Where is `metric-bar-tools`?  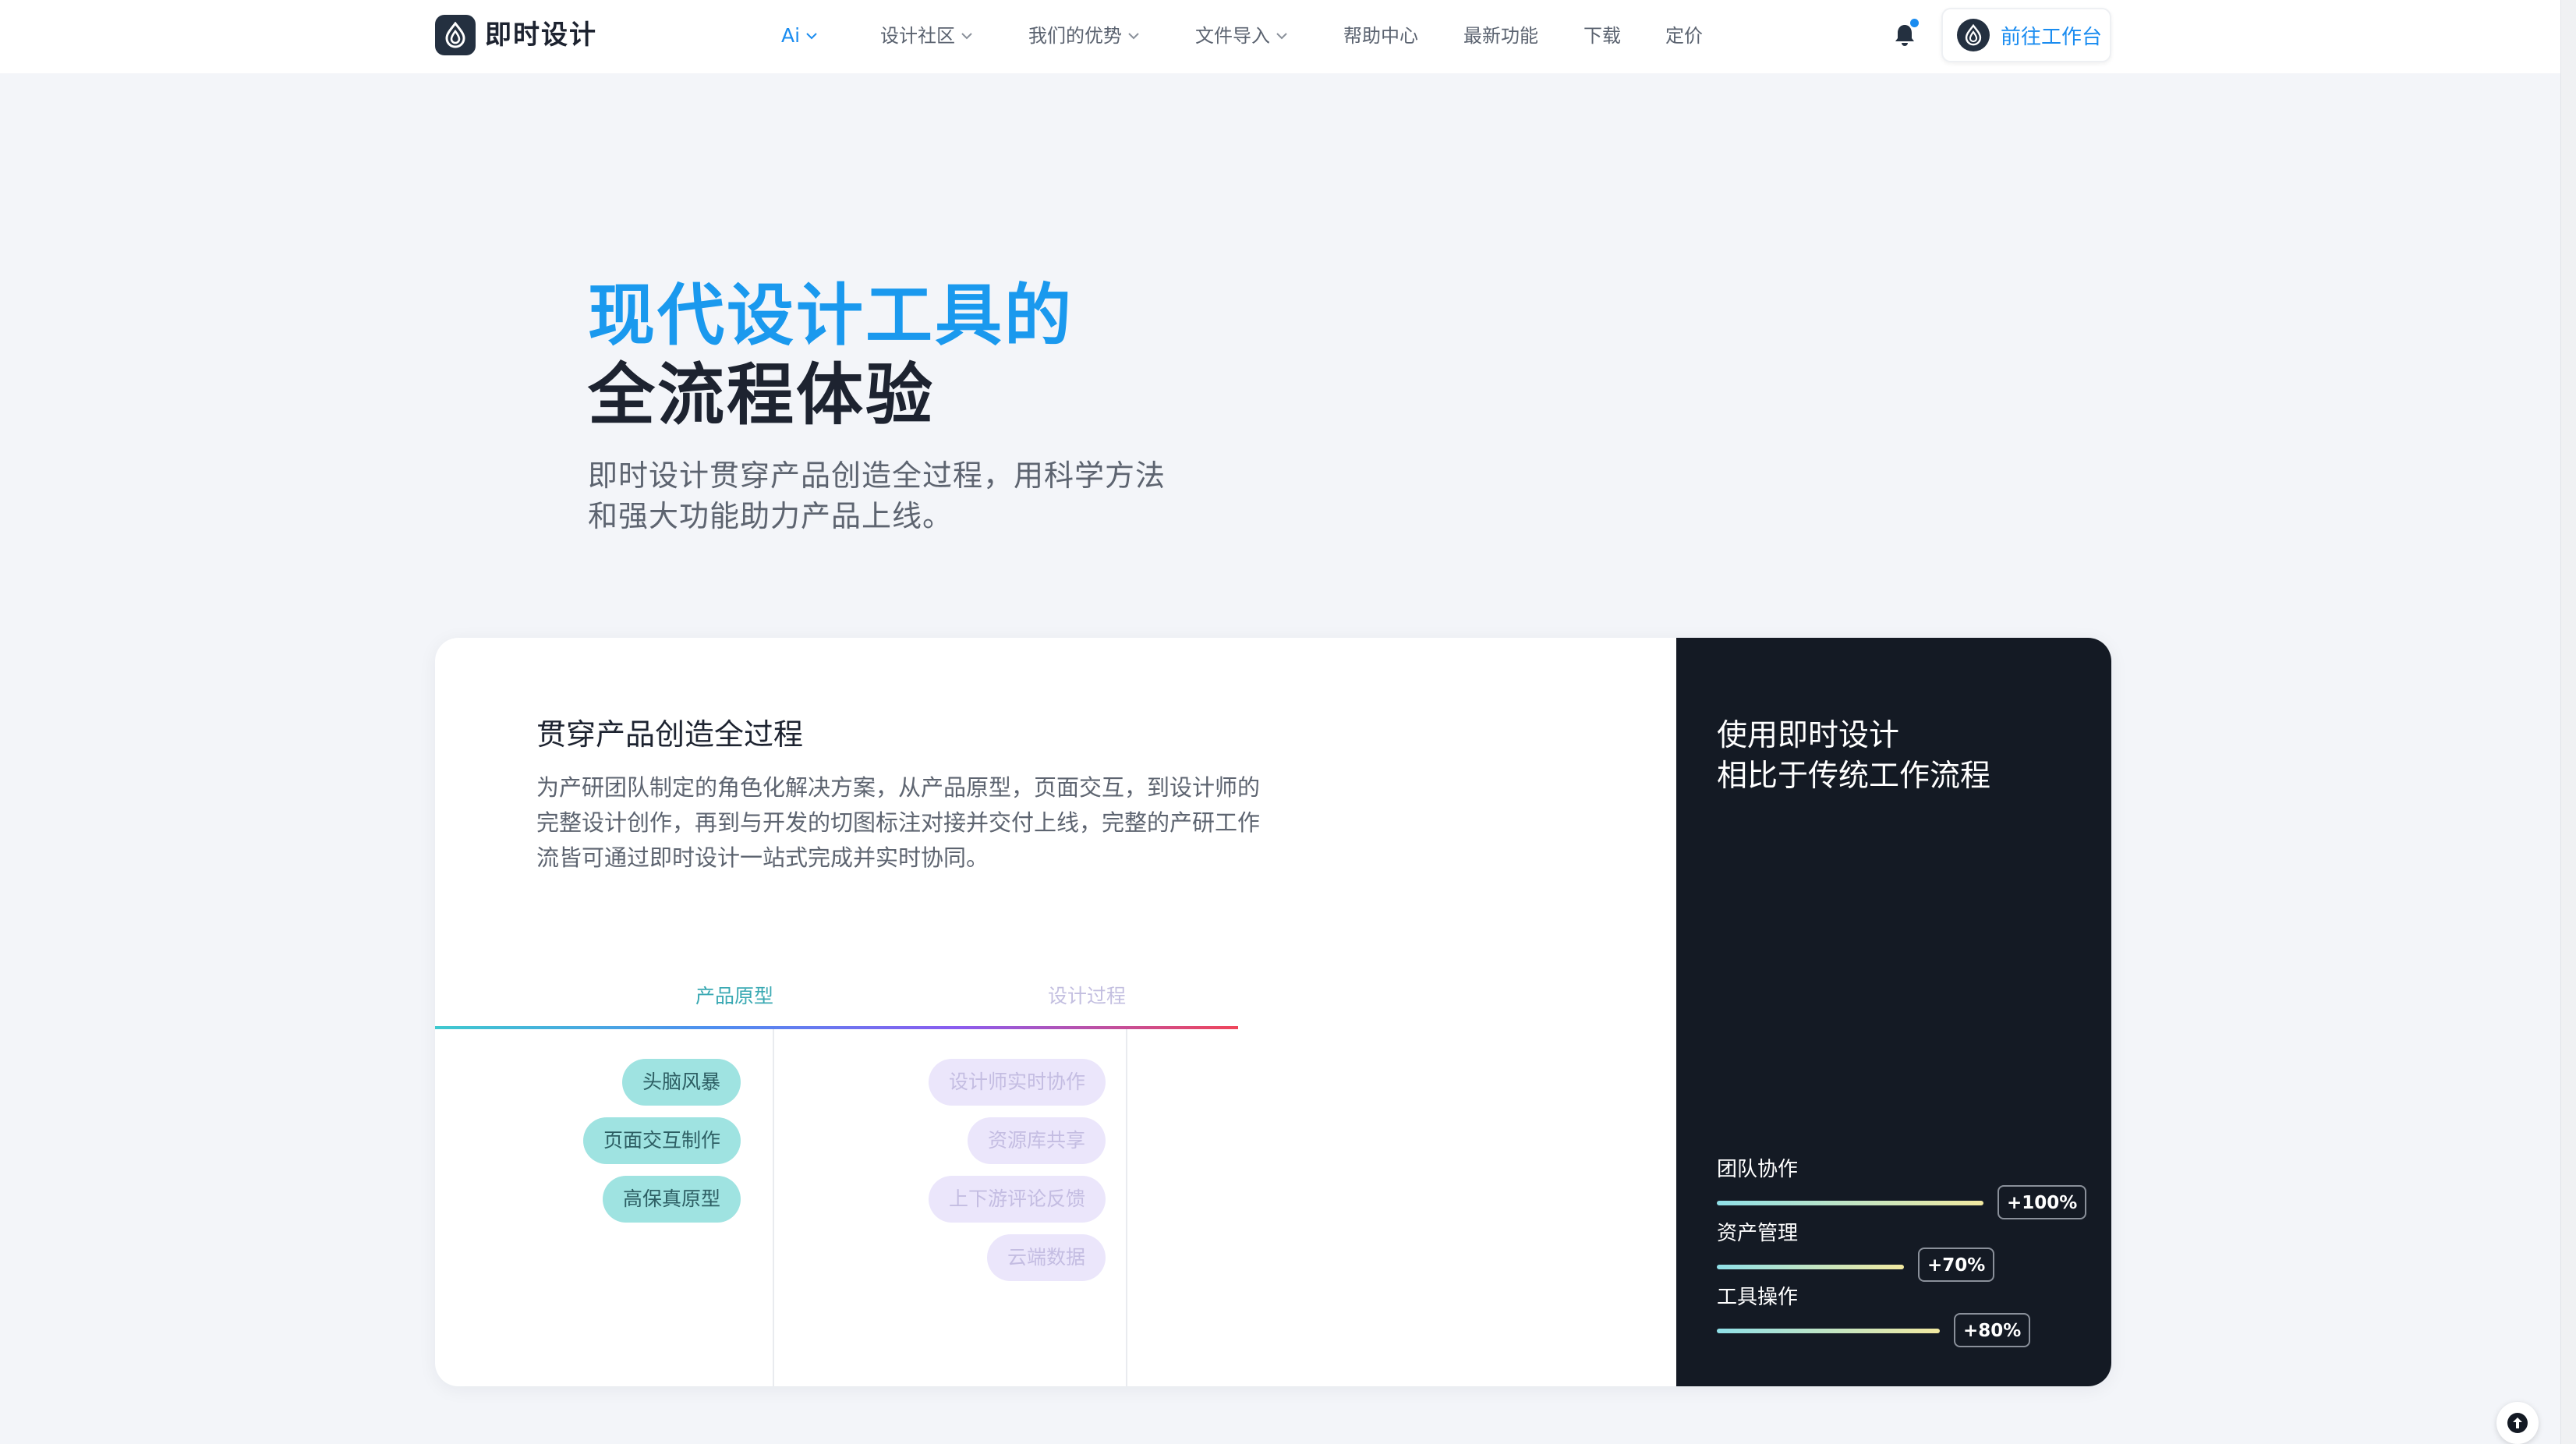 metric-bar-tools is located at coordinates (1828, 1331).